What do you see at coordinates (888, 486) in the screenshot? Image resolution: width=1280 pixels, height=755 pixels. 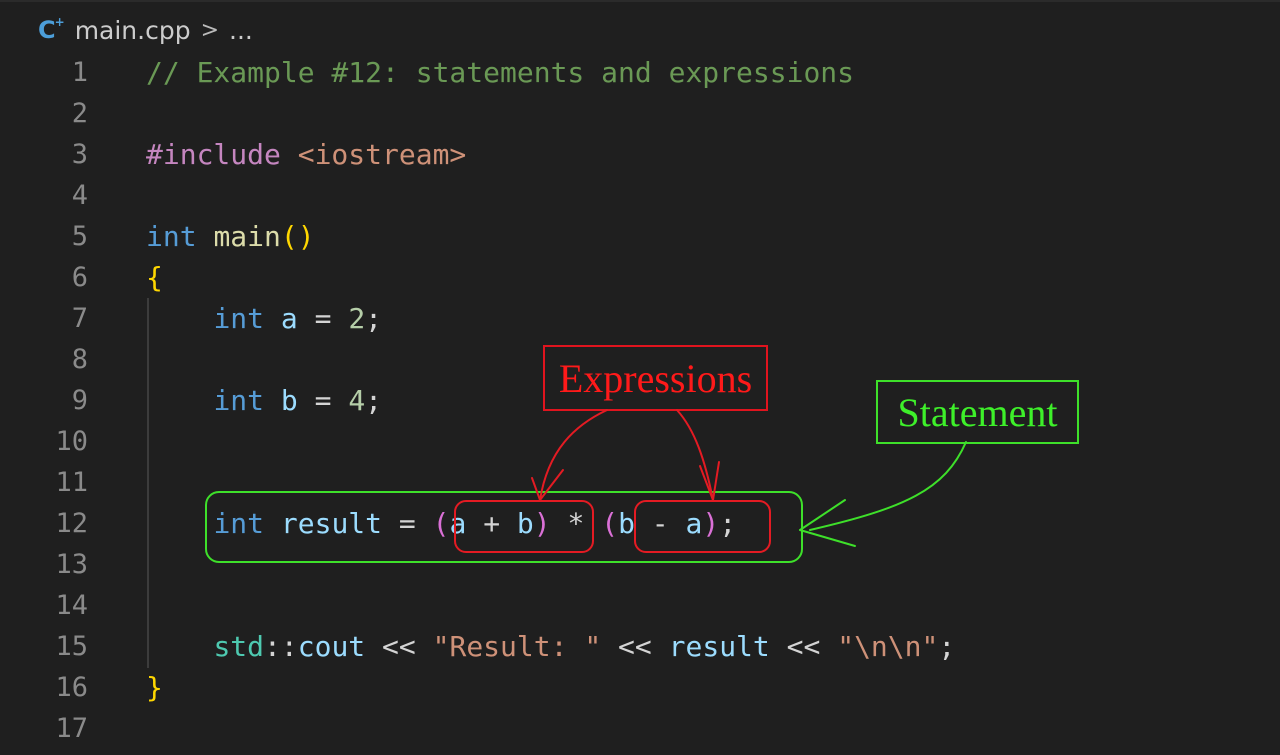 I see `green-arrow` at bounding box center [888, 486].